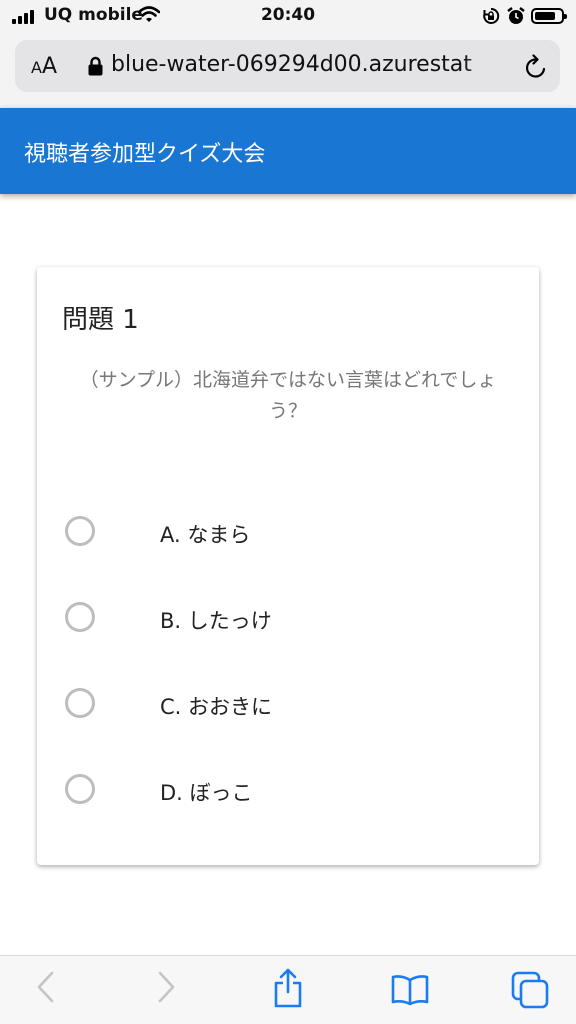  I want to click on question-text: （サンプル）北海道弁ではない言葉はどれでしょう？, so click(288, 395).